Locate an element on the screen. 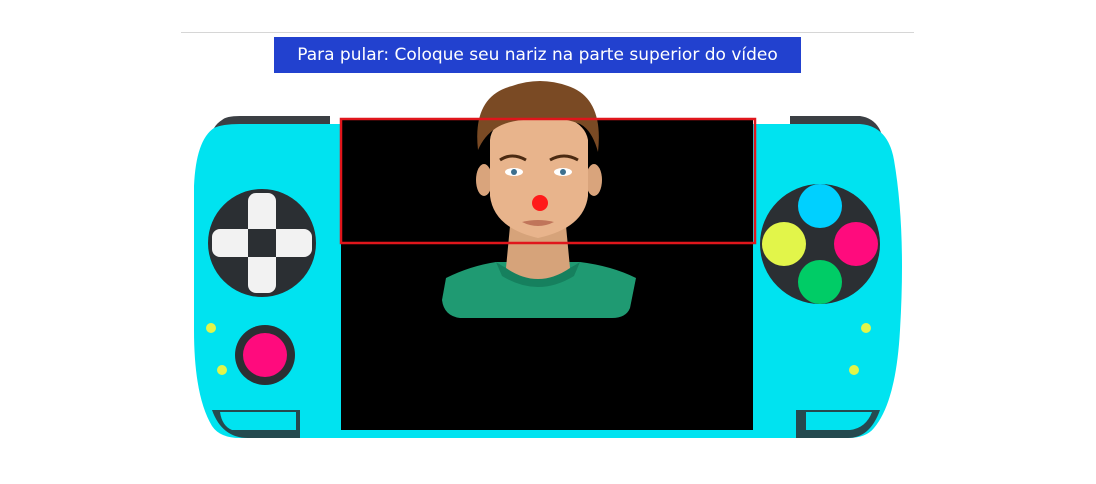 Image resolution: width=1096 pixels, height=484 pixels. left-grip-inner is located at coordinates (258, 421).